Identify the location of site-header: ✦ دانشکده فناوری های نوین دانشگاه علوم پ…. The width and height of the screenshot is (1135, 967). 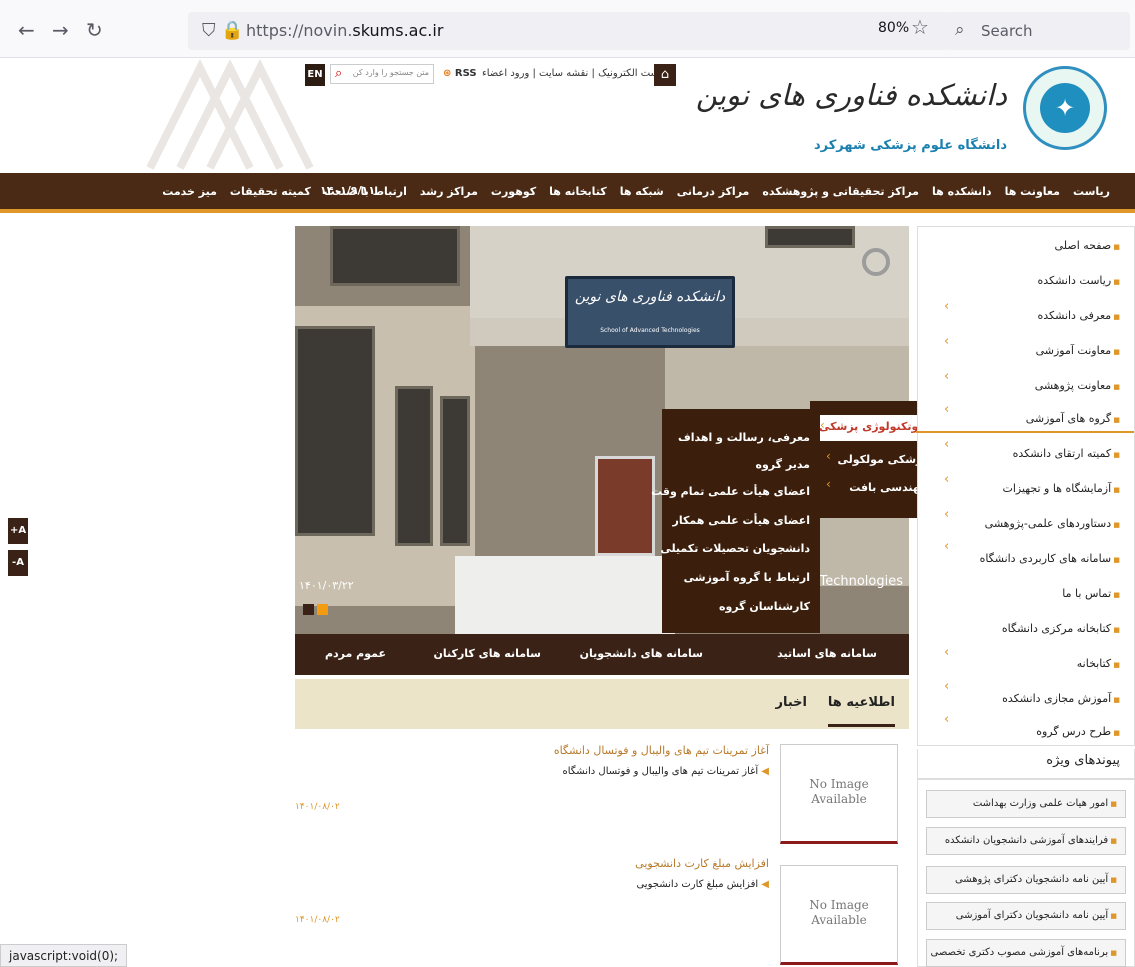
(567, 115).